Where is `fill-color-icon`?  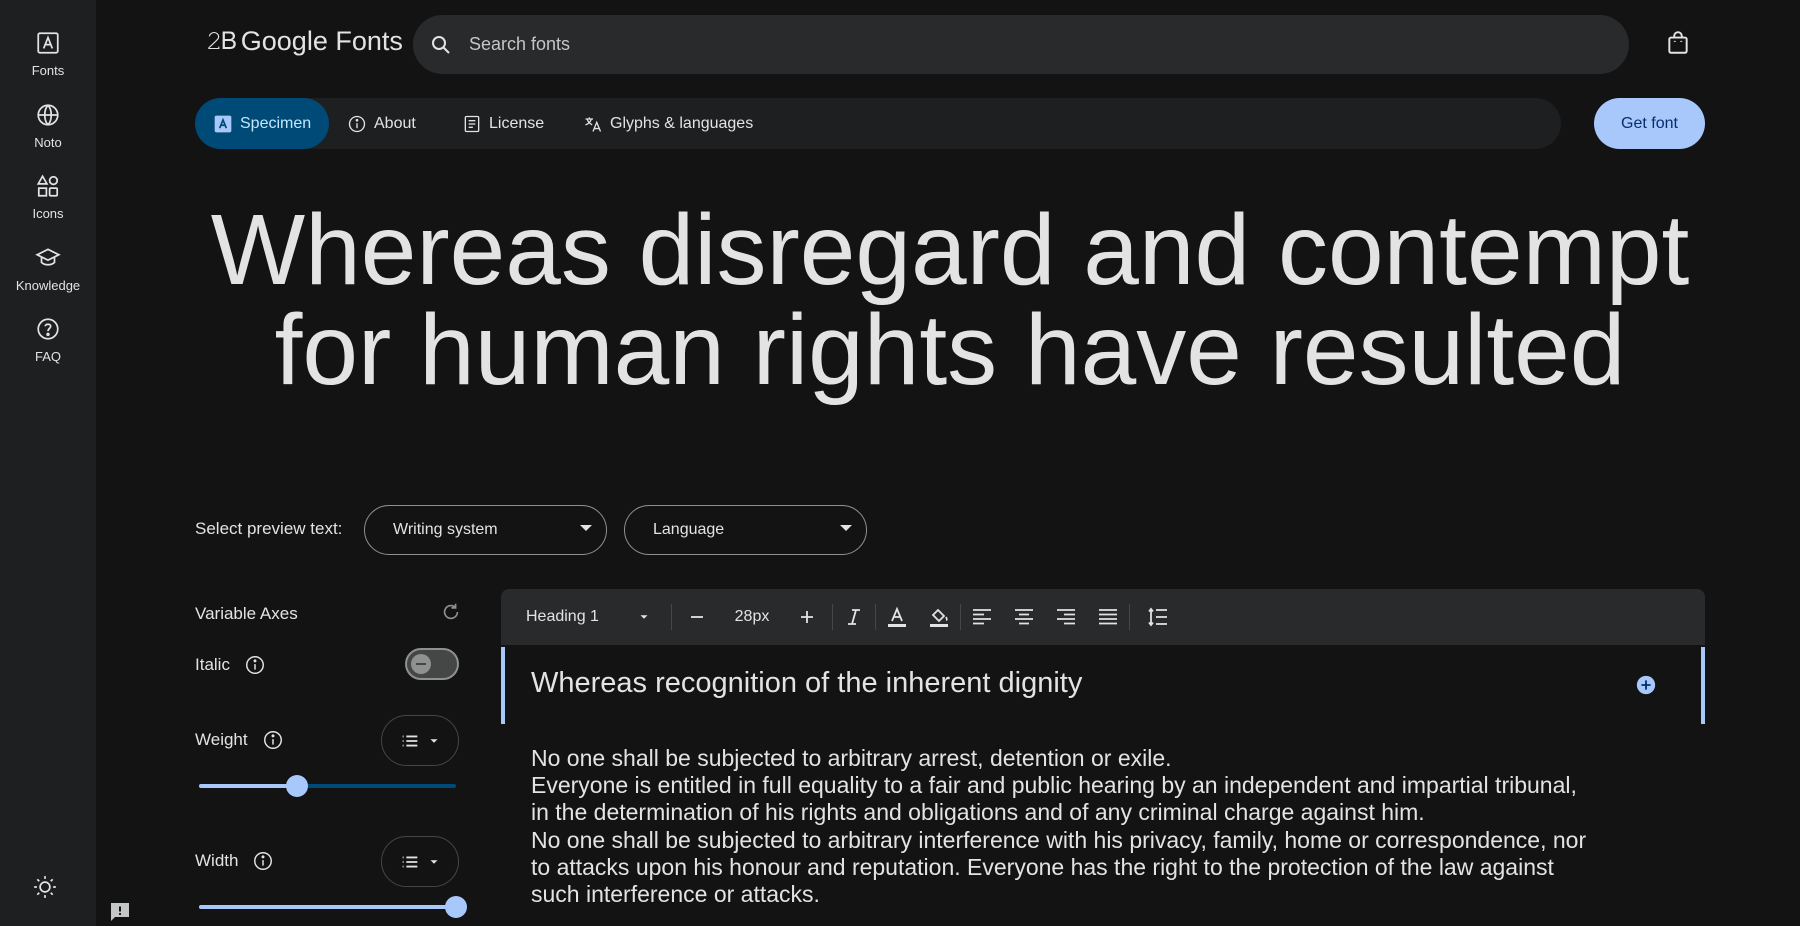 fill-color-icon is located at coordinates (939, 617).